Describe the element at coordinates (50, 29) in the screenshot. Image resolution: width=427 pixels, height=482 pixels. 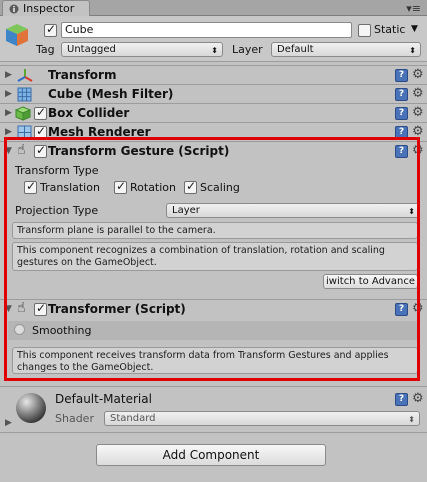
I see `active-checkbox` at that location.